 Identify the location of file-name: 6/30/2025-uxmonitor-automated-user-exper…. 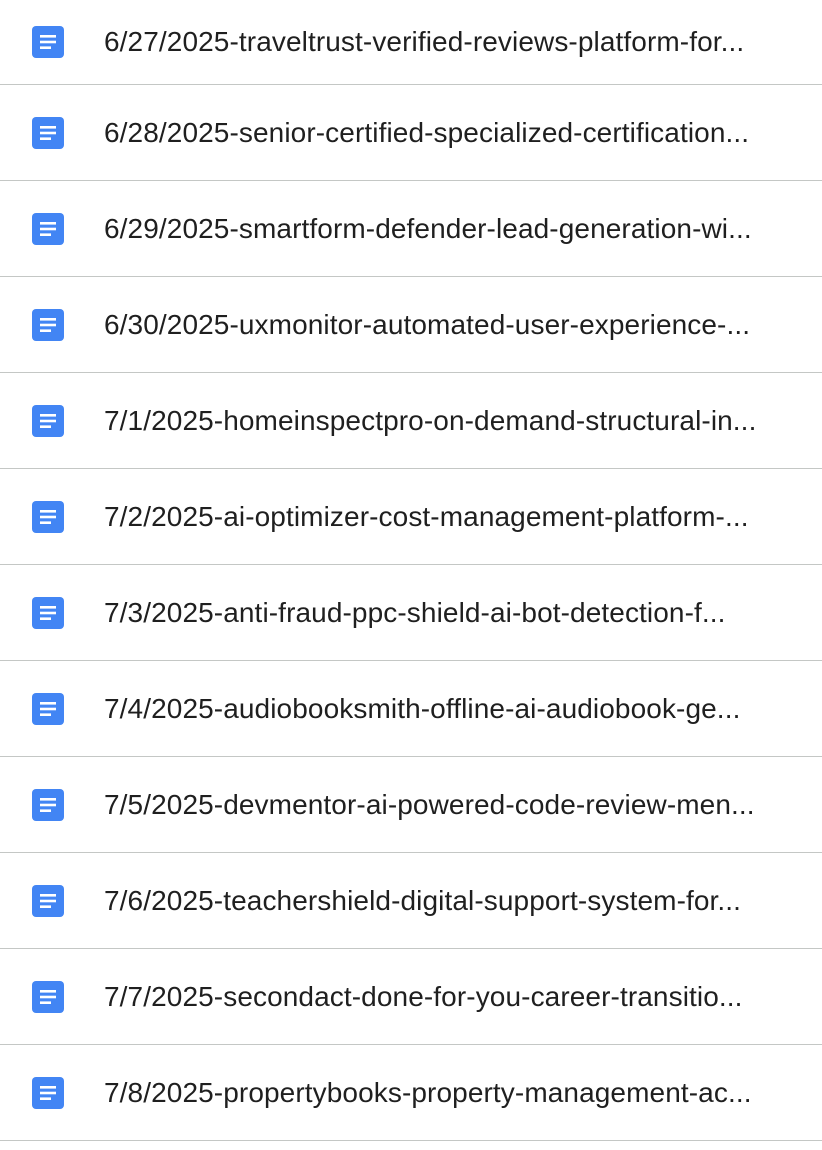
(427, 324).